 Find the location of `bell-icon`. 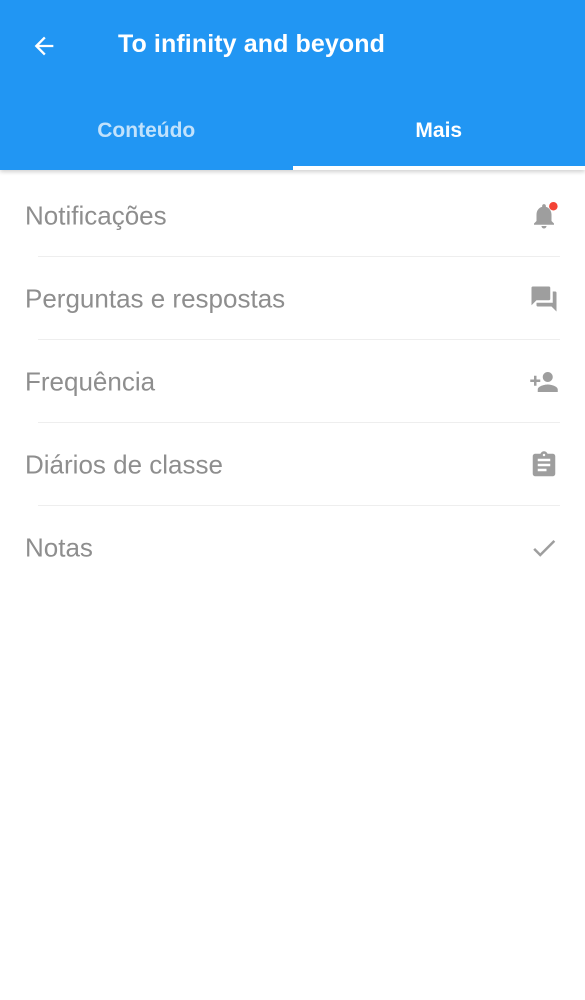

bell-icon is located at coordinates (544, 216).